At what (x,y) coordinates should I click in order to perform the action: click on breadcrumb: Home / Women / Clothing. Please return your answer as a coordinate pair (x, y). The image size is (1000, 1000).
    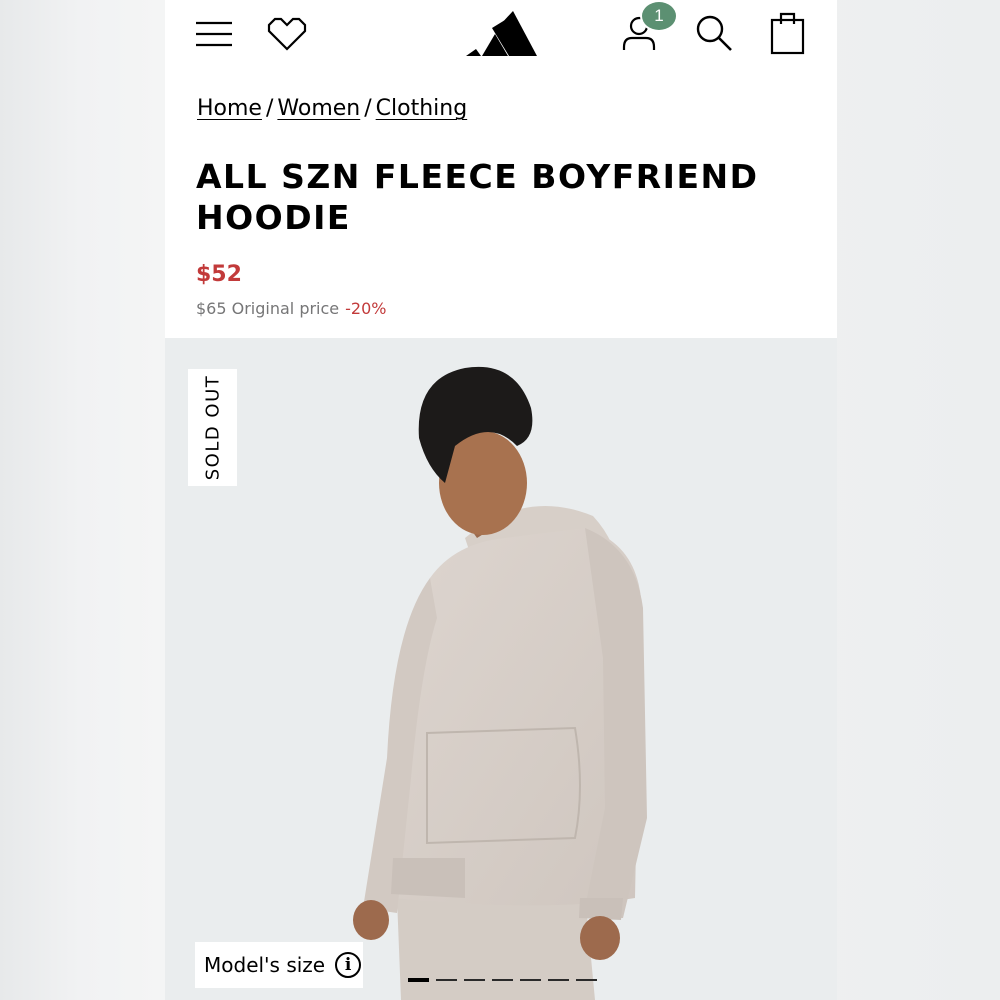
    Looking at the image, I should click on (332, 108).